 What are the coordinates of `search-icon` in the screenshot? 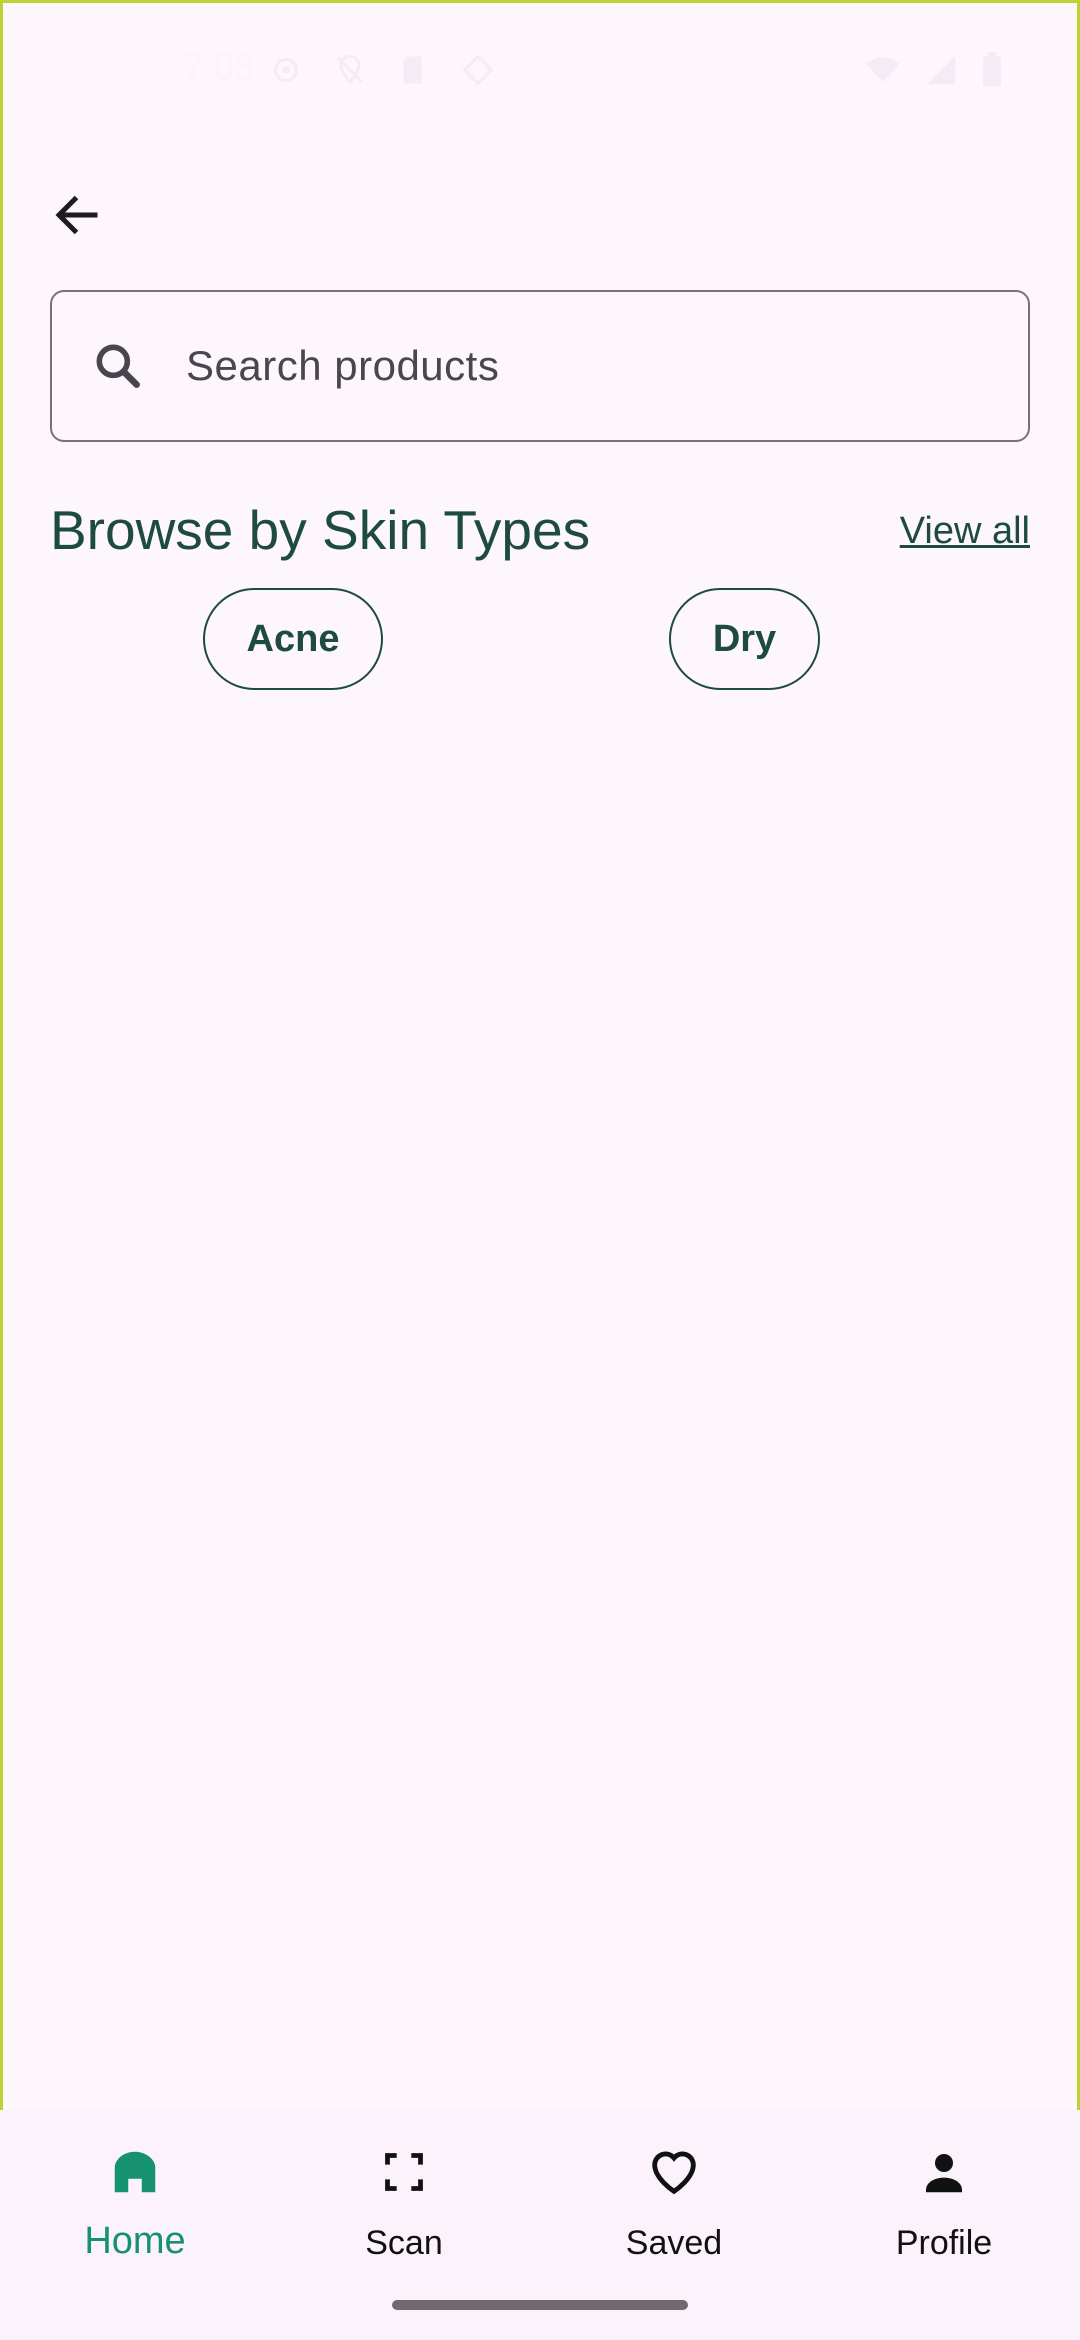 It's located at (118, 366).